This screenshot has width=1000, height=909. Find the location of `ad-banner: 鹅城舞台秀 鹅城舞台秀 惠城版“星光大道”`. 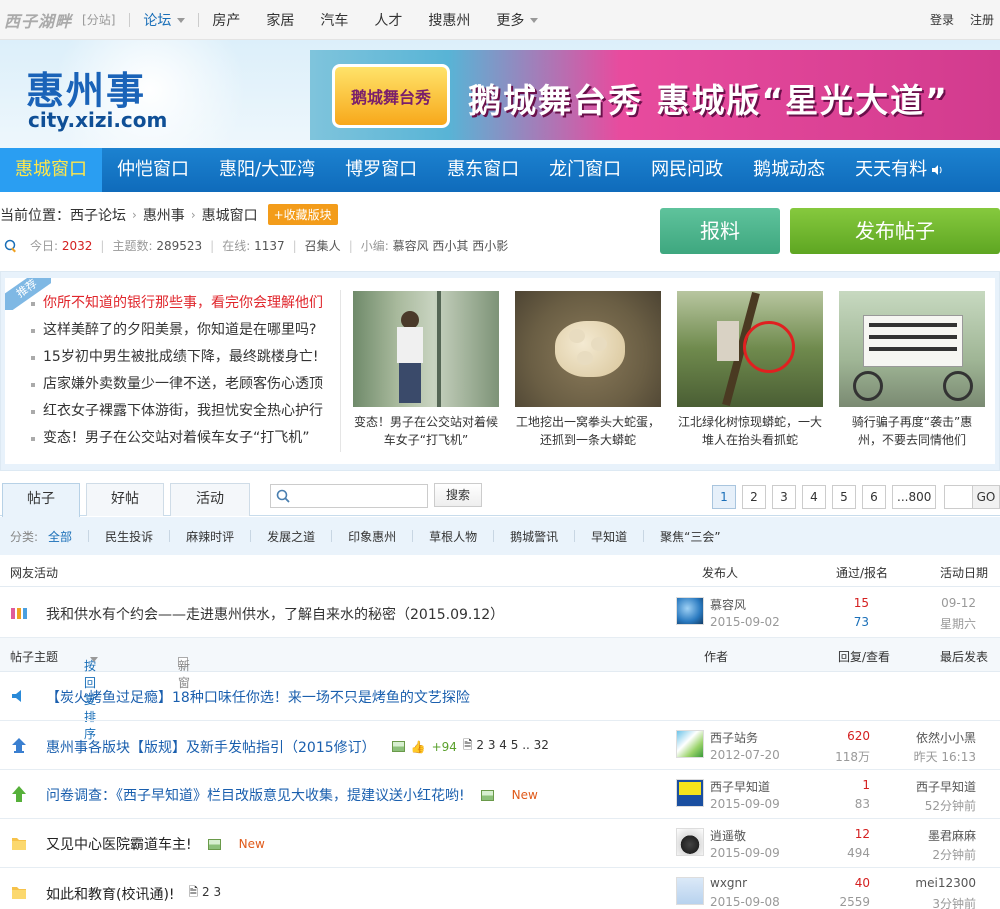

ad-banner: 鹅城舞台秀 鹅城舞台秀 惠城版“星光大道” is located at coordinates (655, 95).